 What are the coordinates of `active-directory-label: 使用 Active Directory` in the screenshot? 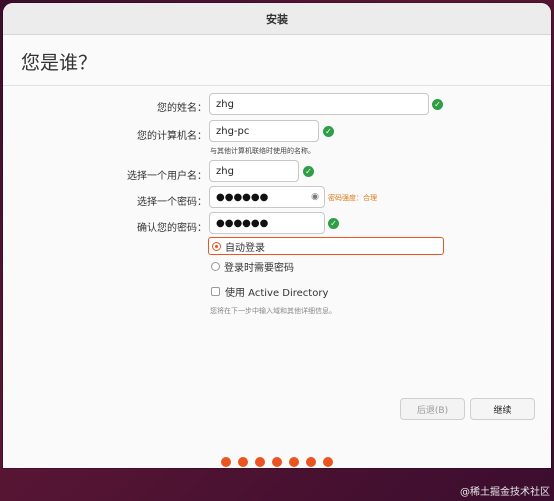 It's located at (277, 293).